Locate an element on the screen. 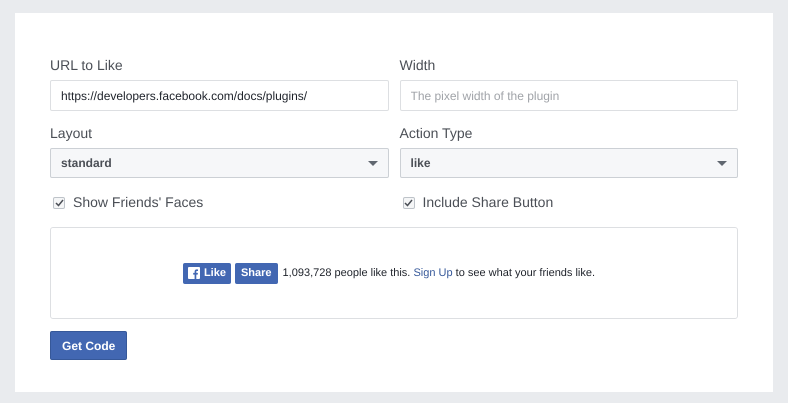 The height and width of the screenshot is (403, 788). sign-up-link: Sign Up is located at coordinates (433, 272).